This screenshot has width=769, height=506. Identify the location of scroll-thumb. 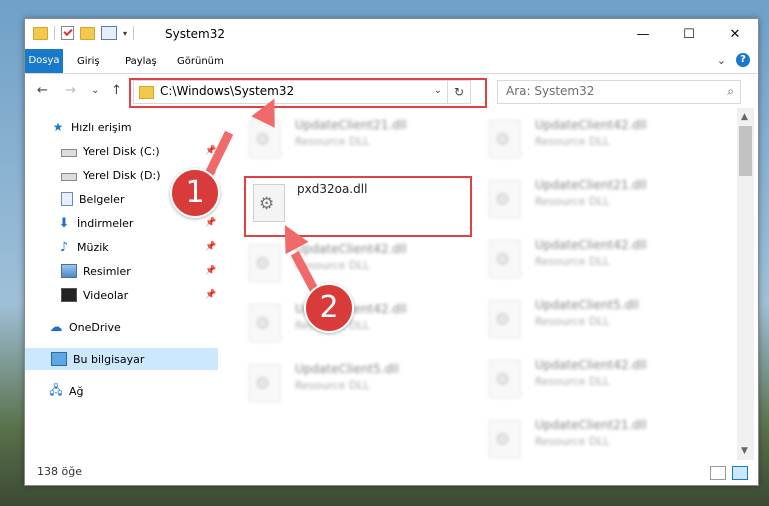
(745, 151).